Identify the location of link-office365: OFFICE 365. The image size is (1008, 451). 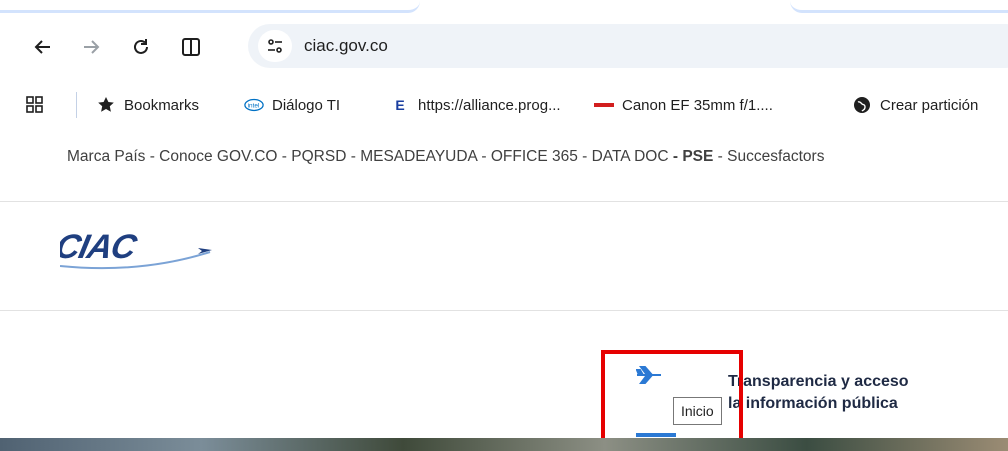
(534, 156).